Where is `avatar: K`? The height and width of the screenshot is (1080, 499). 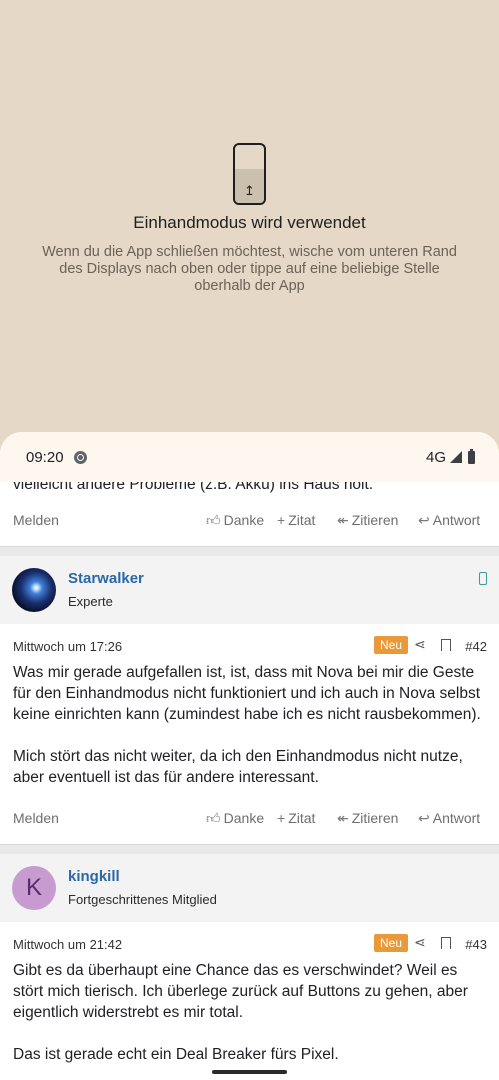
avatar: K is located at coordinates (34, 888).